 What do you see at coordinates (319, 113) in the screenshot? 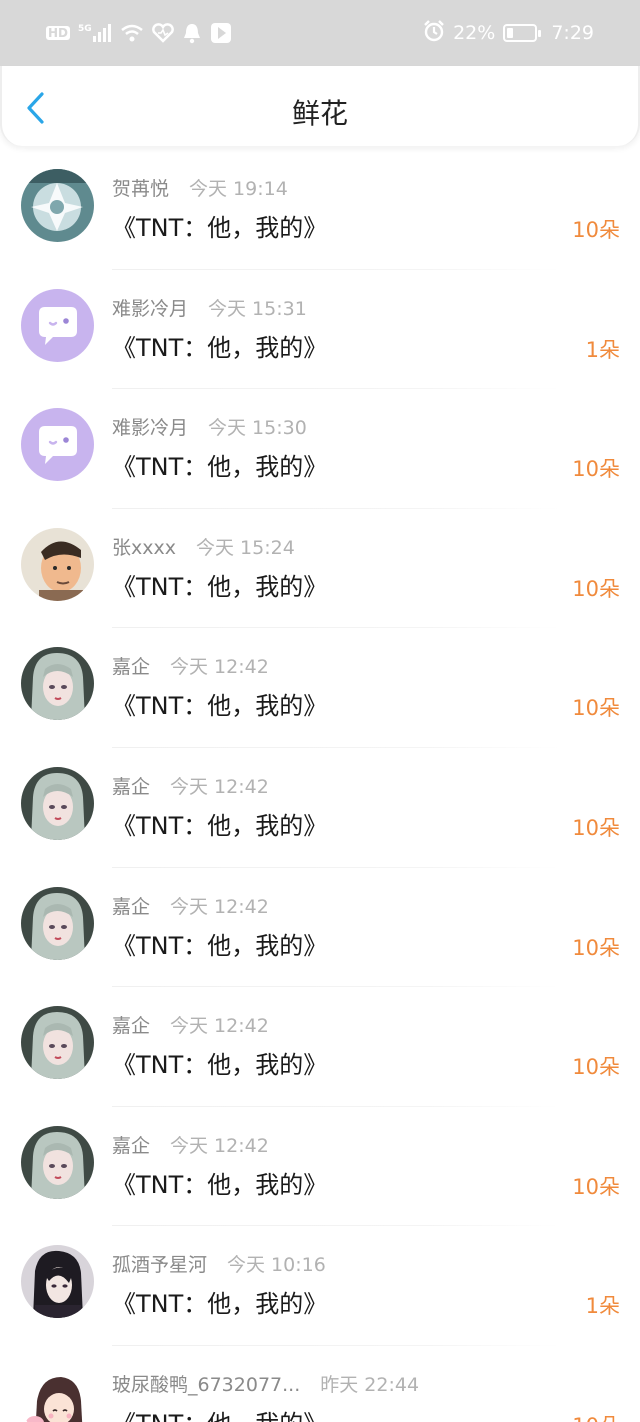
I see `page-title: 鲜花` at bounding box center [319, 113].